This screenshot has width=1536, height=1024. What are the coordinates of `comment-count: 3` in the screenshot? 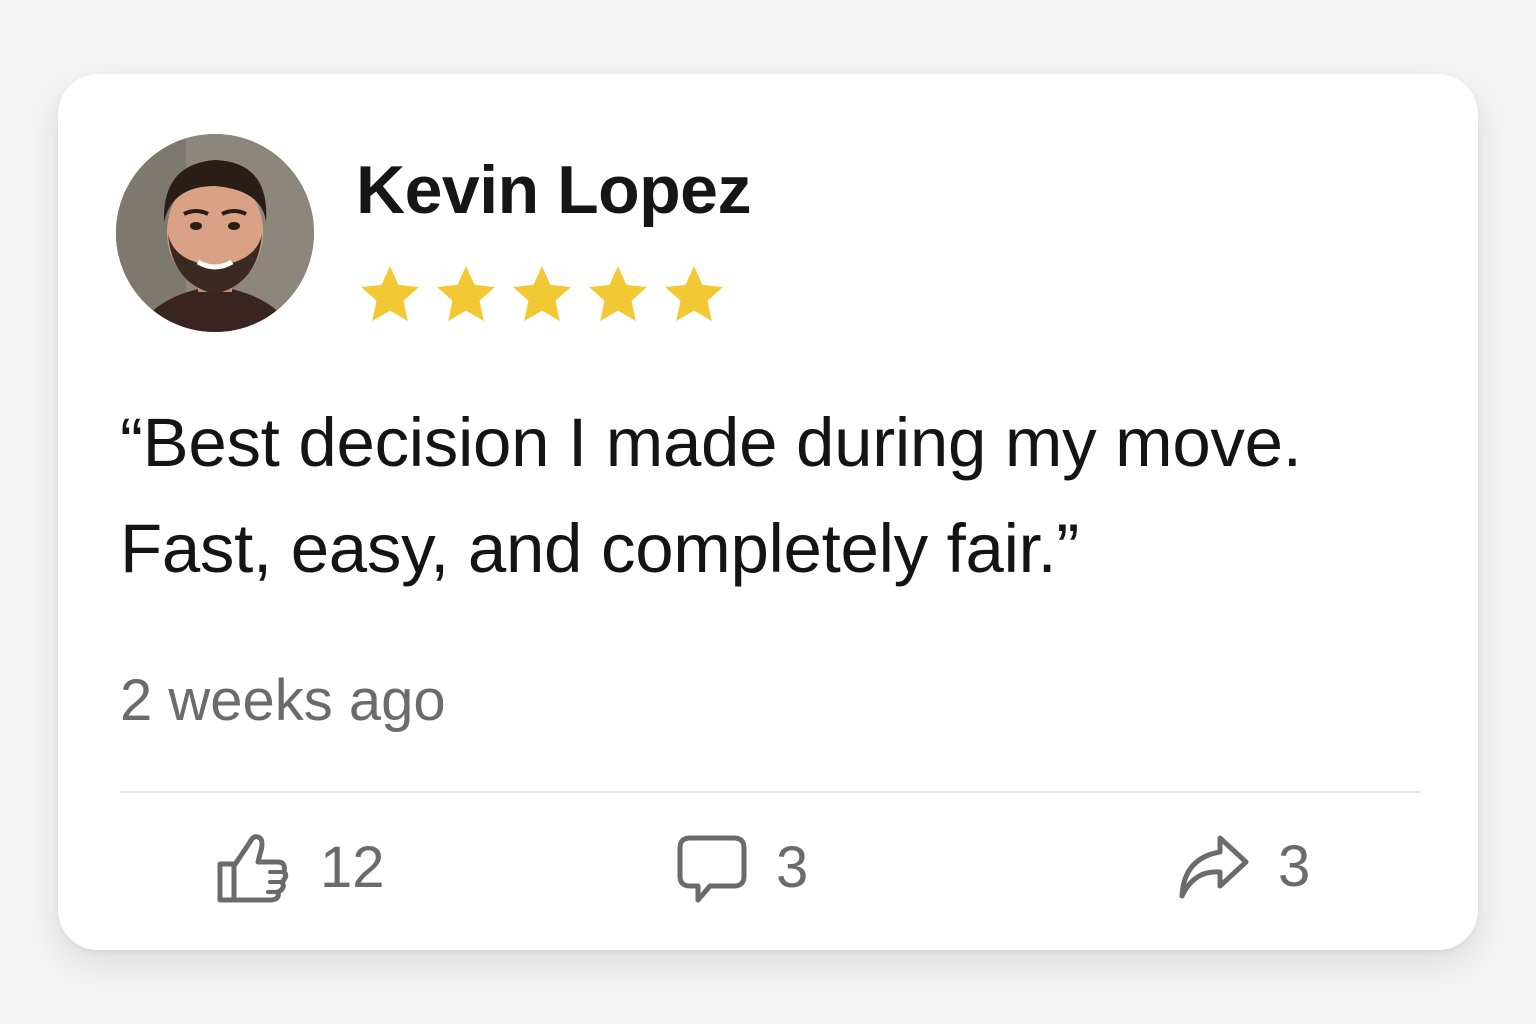 It's located at (792, 867).